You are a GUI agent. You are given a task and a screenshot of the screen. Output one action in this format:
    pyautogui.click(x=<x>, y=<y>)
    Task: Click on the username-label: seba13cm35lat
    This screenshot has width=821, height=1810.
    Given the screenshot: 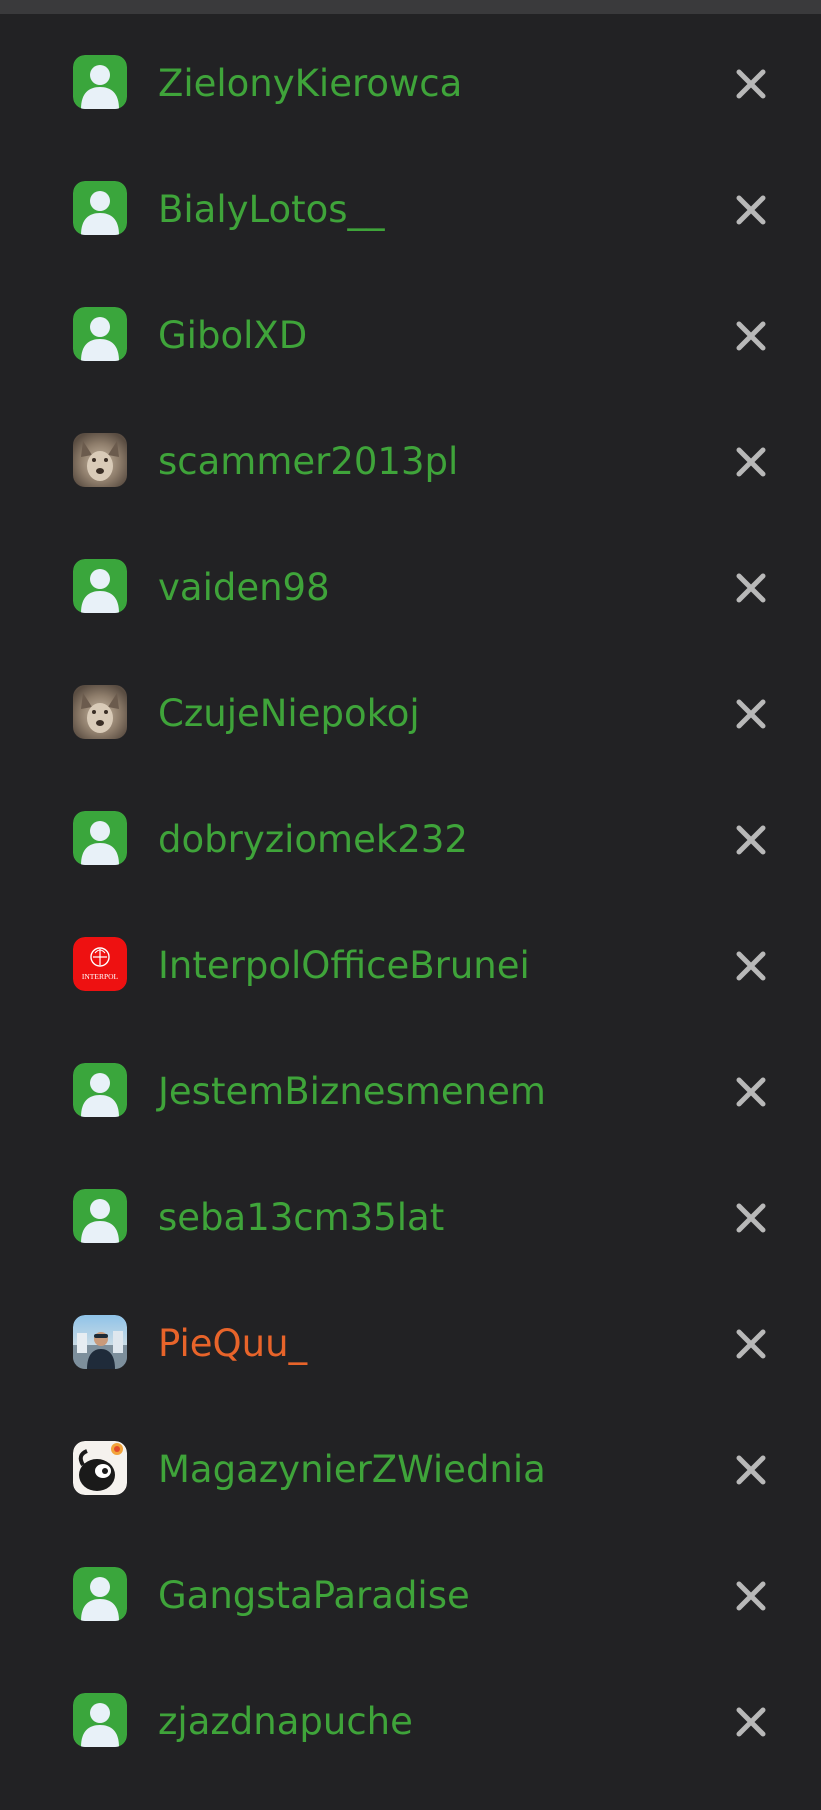 What is the action you would take?
    pyautogui.click(x=301, y=1217)
    